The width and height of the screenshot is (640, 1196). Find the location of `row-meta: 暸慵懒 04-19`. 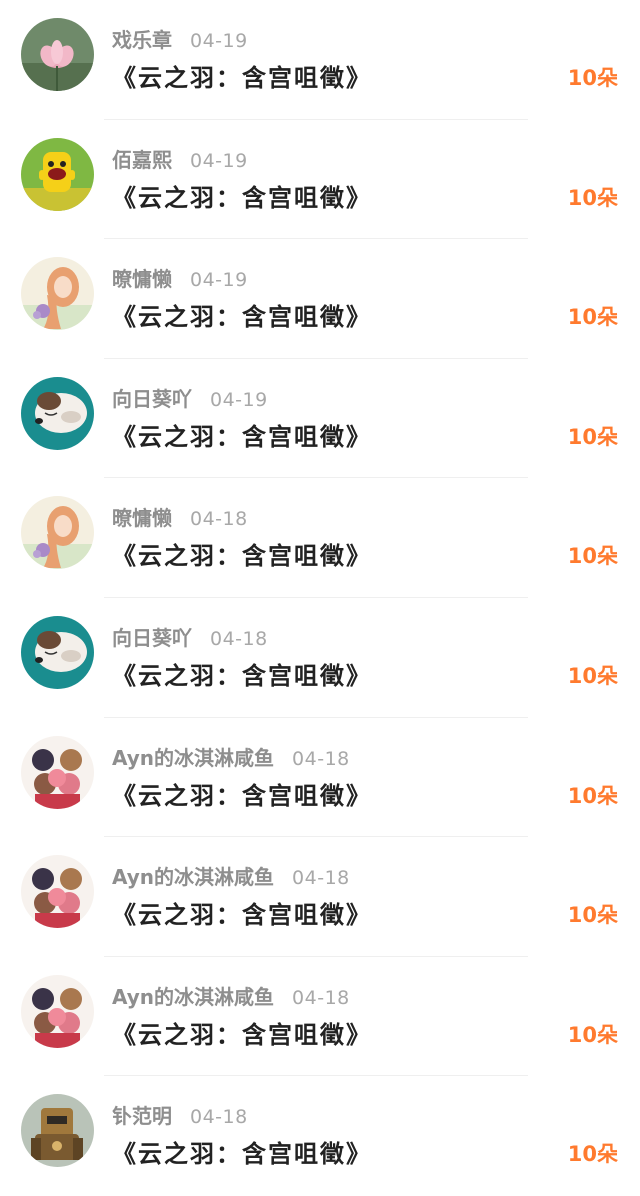

row-meta: 暸慵懒 04-19 is located at coordinates (180, 277).